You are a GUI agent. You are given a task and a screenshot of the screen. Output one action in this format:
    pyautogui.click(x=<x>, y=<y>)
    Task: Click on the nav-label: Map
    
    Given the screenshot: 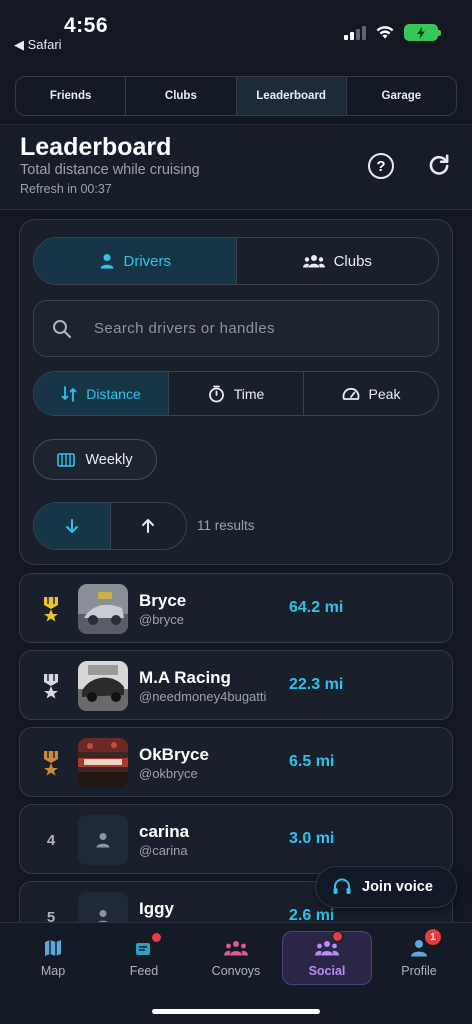 What is the action you would take?
    pyautogui.click(x=53, y=971)
    